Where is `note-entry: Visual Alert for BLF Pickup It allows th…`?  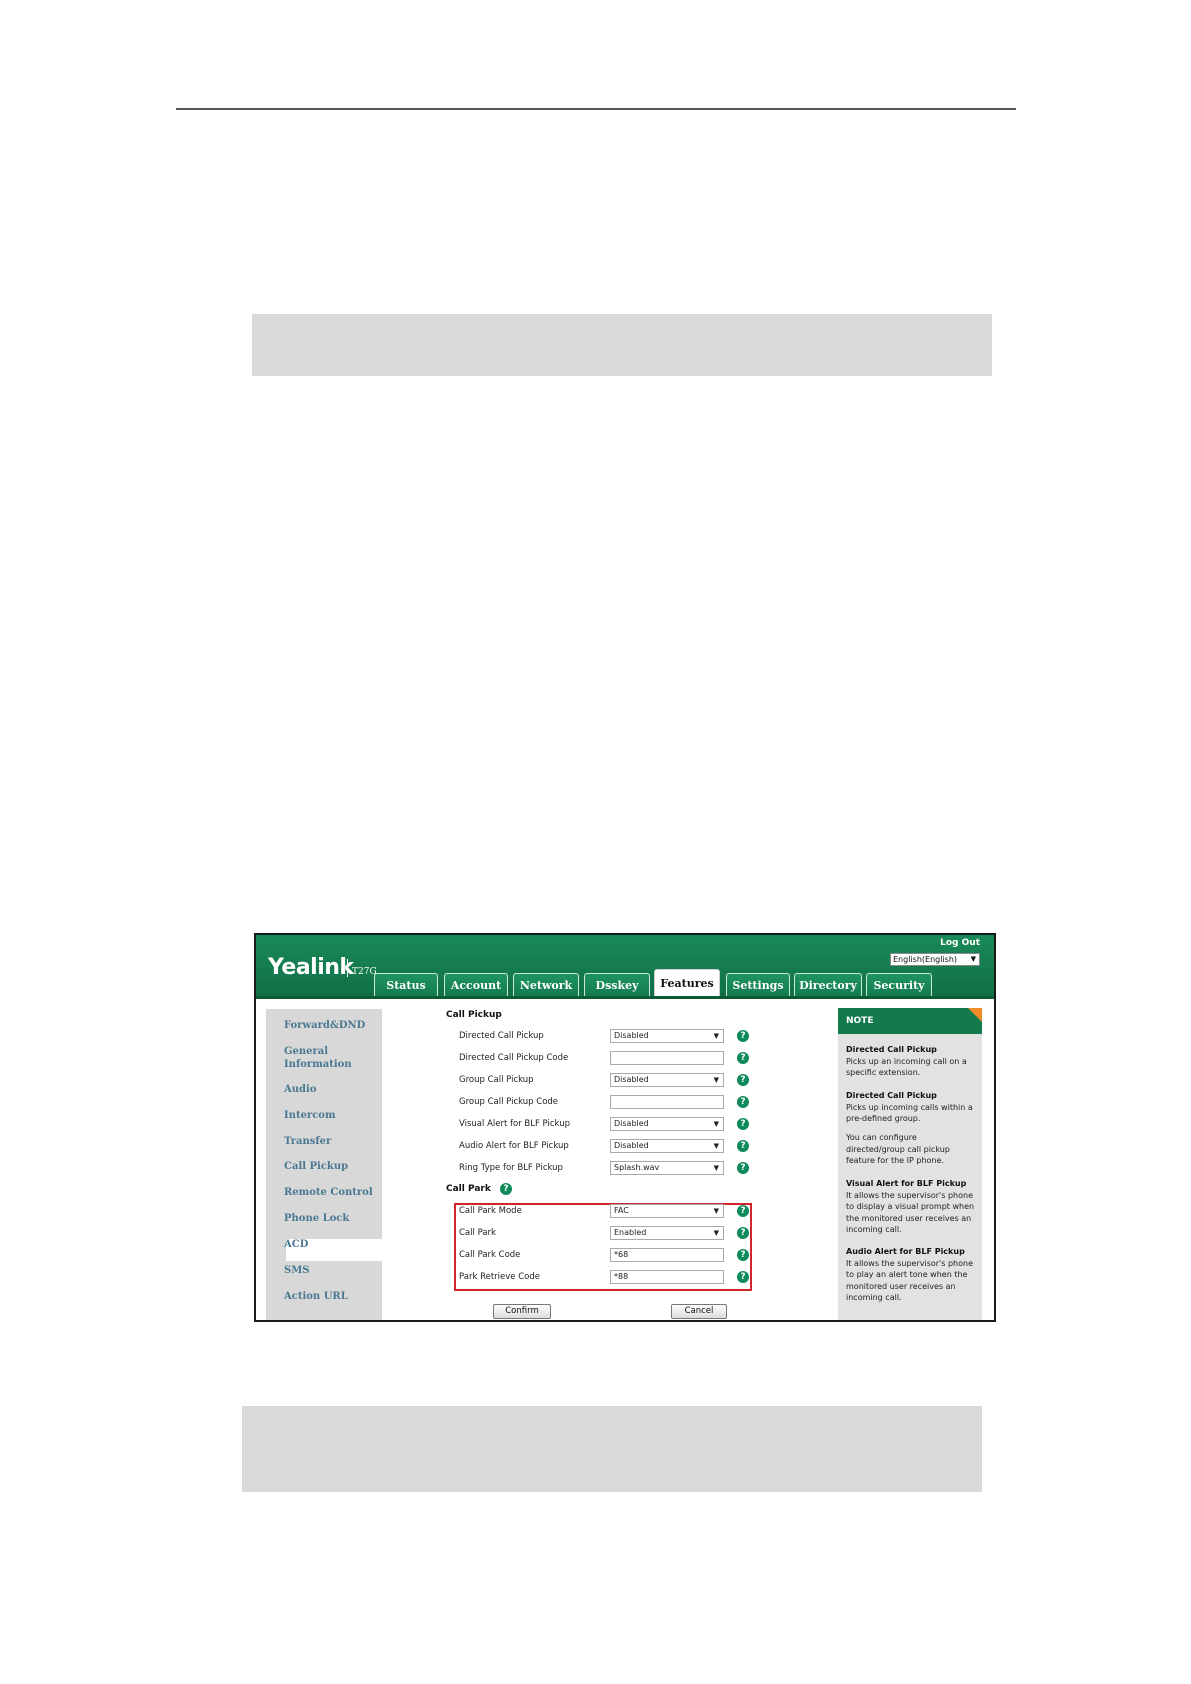
note-entry: Visual Alert for BLF Pickup It allows th… is located at coordinates (912, 1207).